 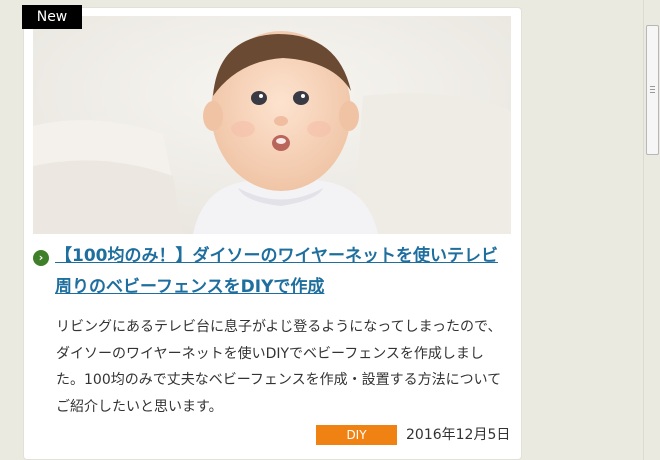 I want to click on new-badge: New, so click(x=52, y=17).